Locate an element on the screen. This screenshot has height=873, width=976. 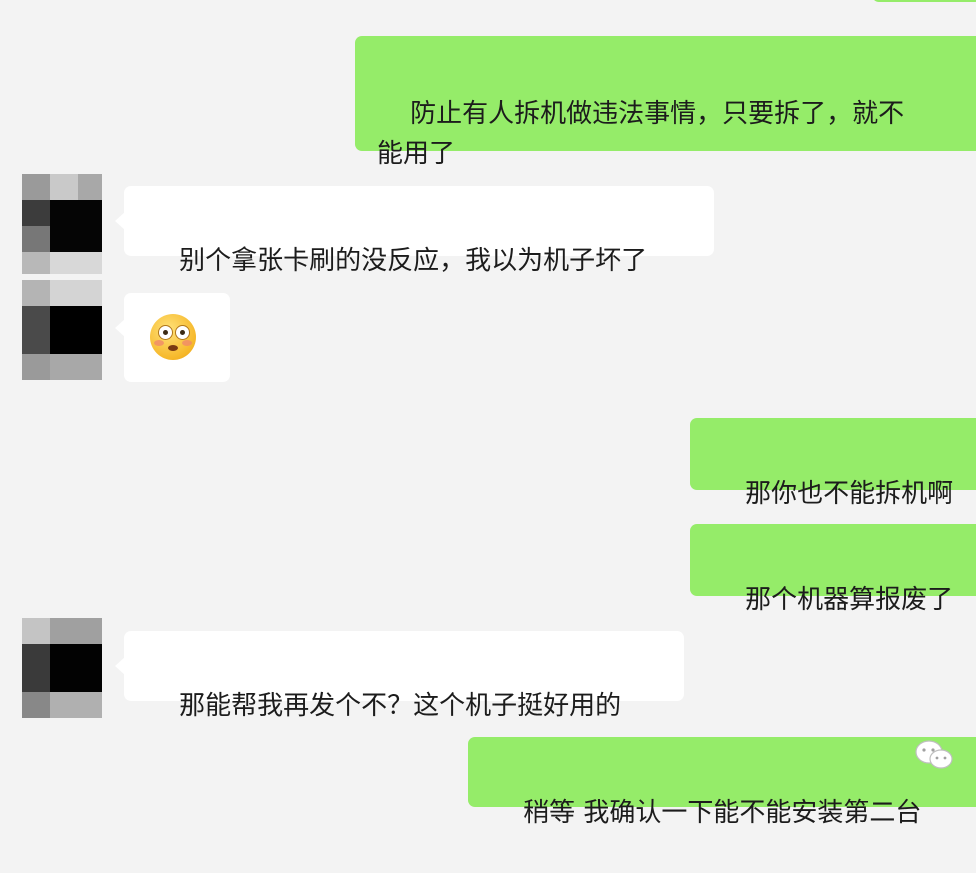
message-outgoing: 那个机器算报废了 is located at coordinates (833, 569).